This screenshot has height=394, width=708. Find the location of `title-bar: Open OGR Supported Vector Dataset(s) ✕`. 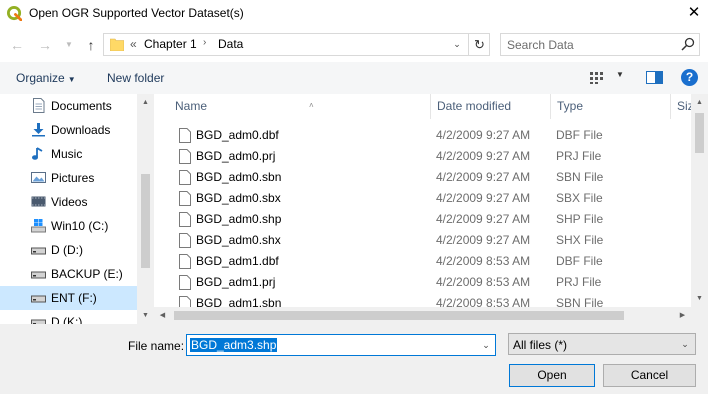

title-bar: Open OGR Supported Vector Dataset(s) ✕ is located at coordinates (354, 14).